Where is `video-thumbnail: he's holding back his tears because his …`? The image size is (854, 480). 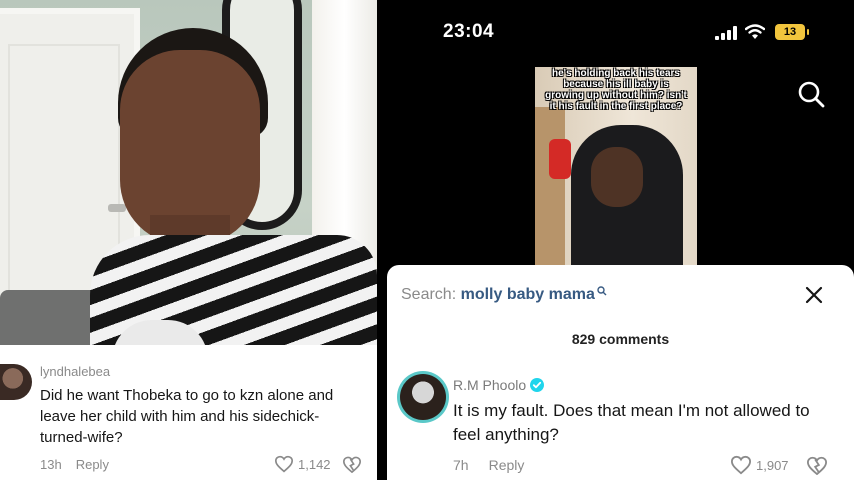 video-thumbnail: he's holding back his tears because his … is located at coordinates (616, 167).